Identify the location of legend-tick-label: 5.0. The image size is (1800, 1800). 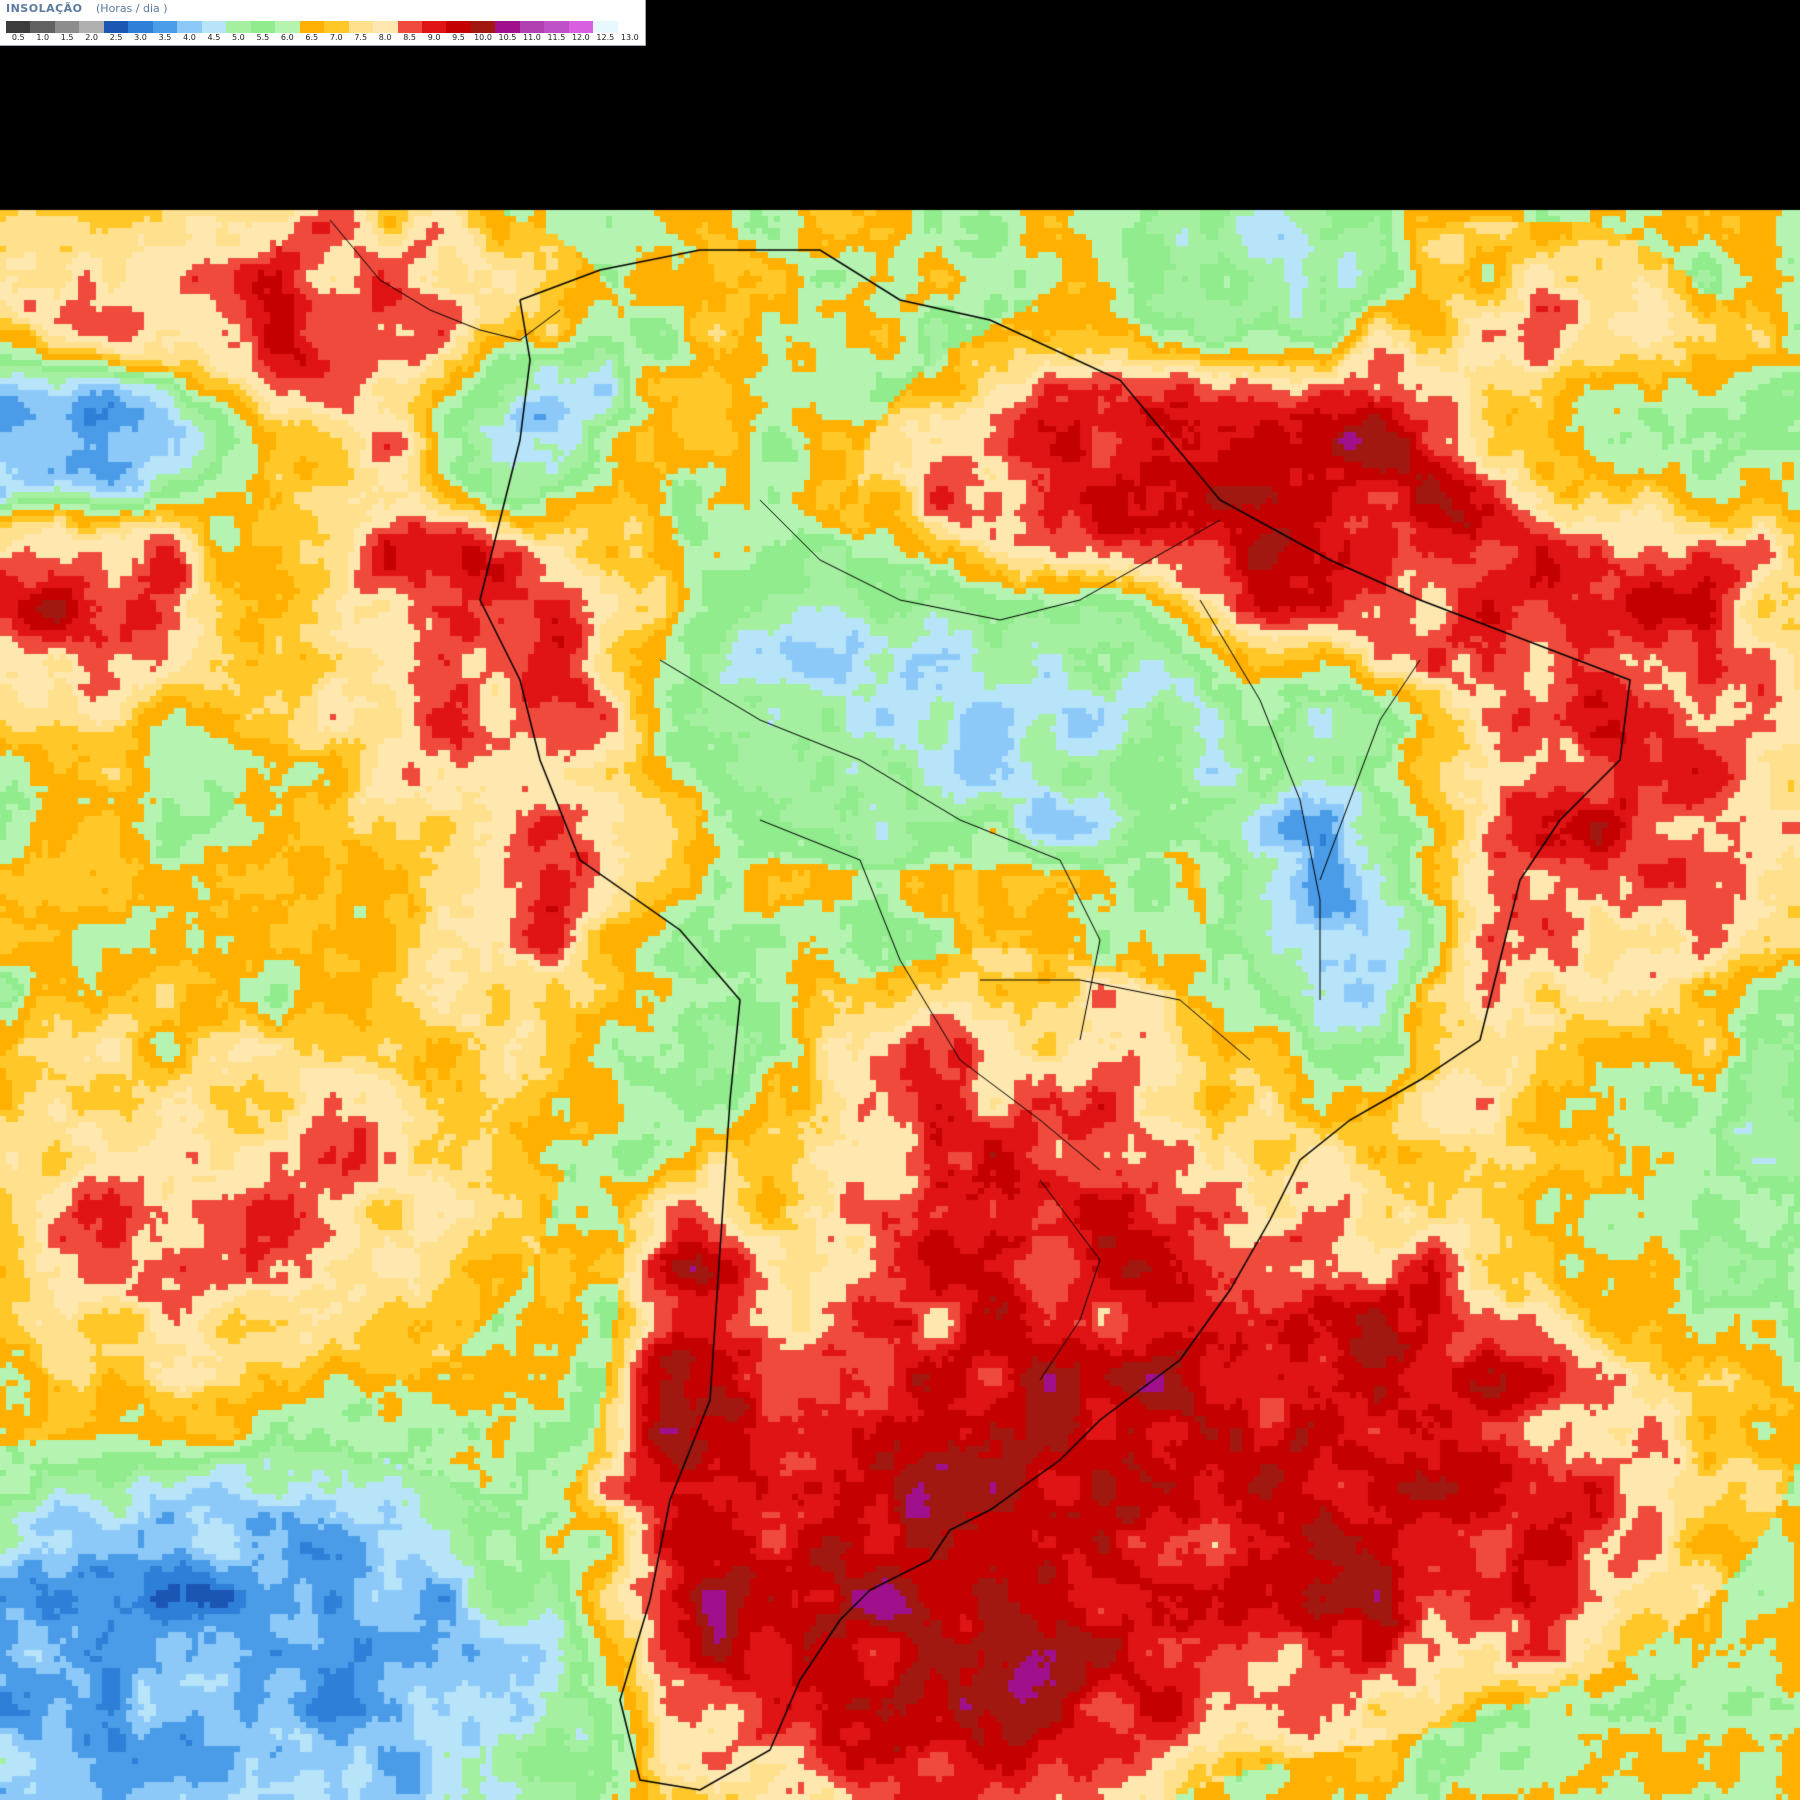
(238, 37).